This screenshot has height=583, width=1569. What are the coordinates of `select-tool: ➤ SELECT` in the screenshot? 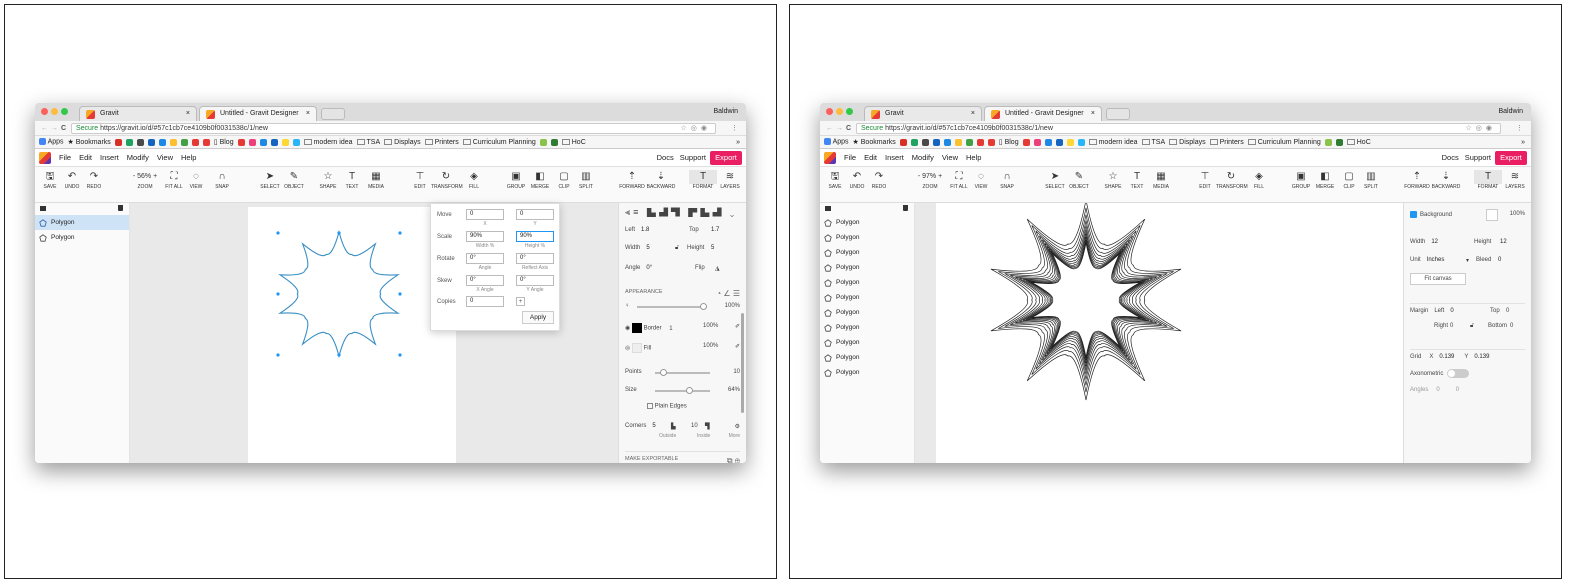 It's located at (270, 180).